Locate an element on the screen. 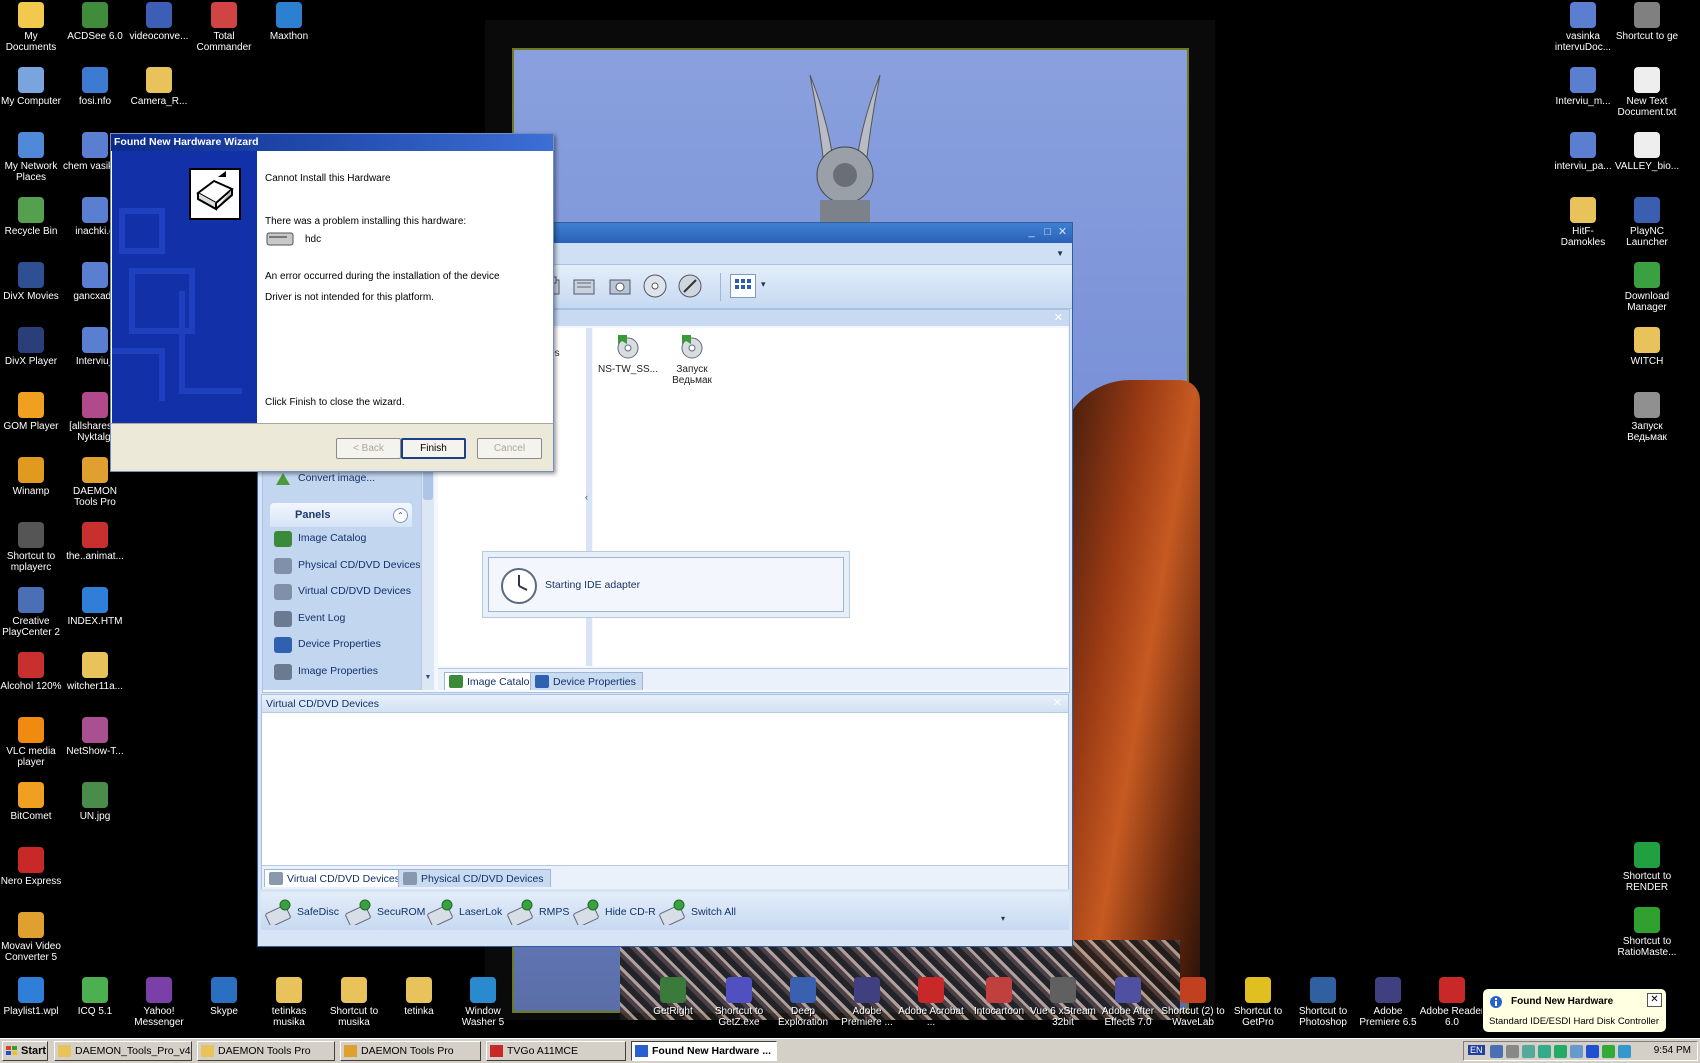 Image resolution: width=1700 pixels, height=1063 pixels. hardware-tray-icon is located at coordinates (1496, 1051).